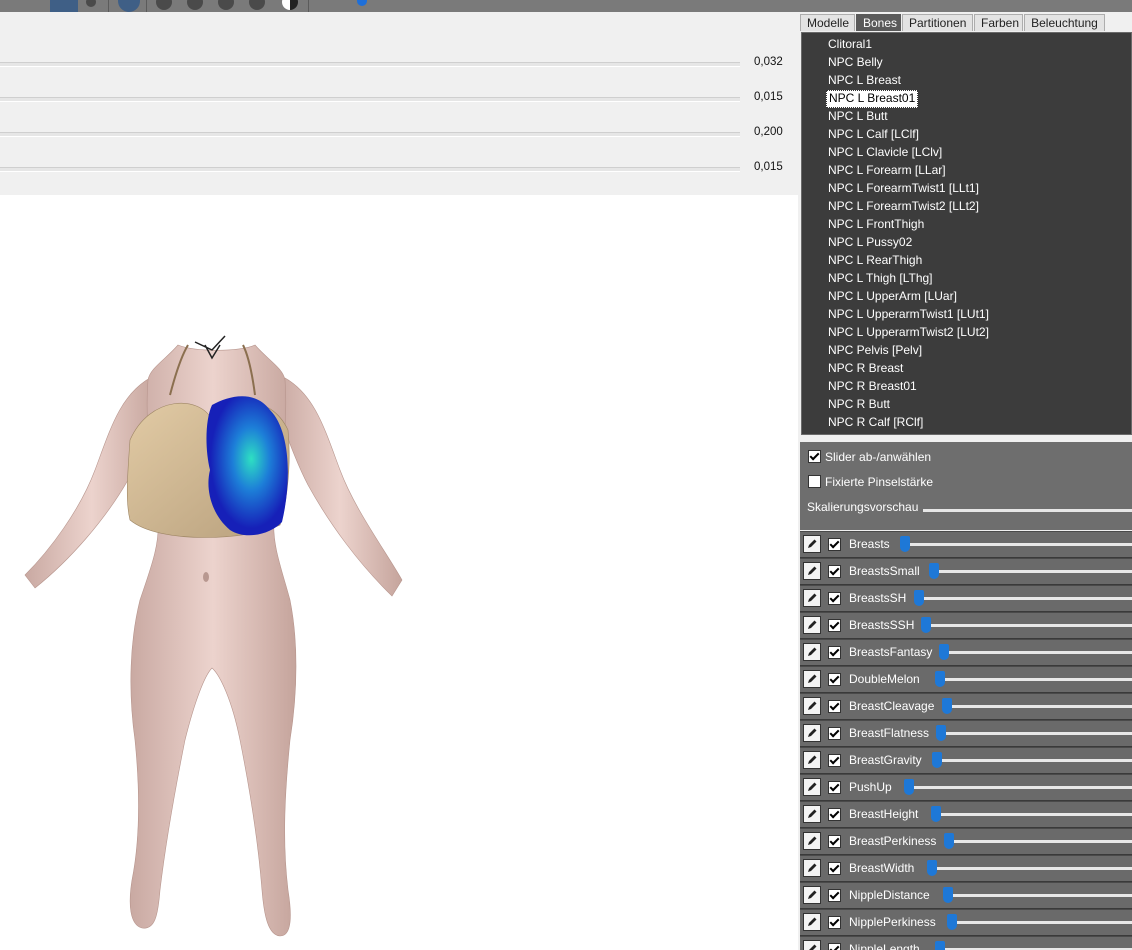 This screenshot has height=950, width=1132. Describe the element at coordinates (885, 152) in the screenshot. I see `bone-item: NPC L Clavicle [LClv]` at that location.